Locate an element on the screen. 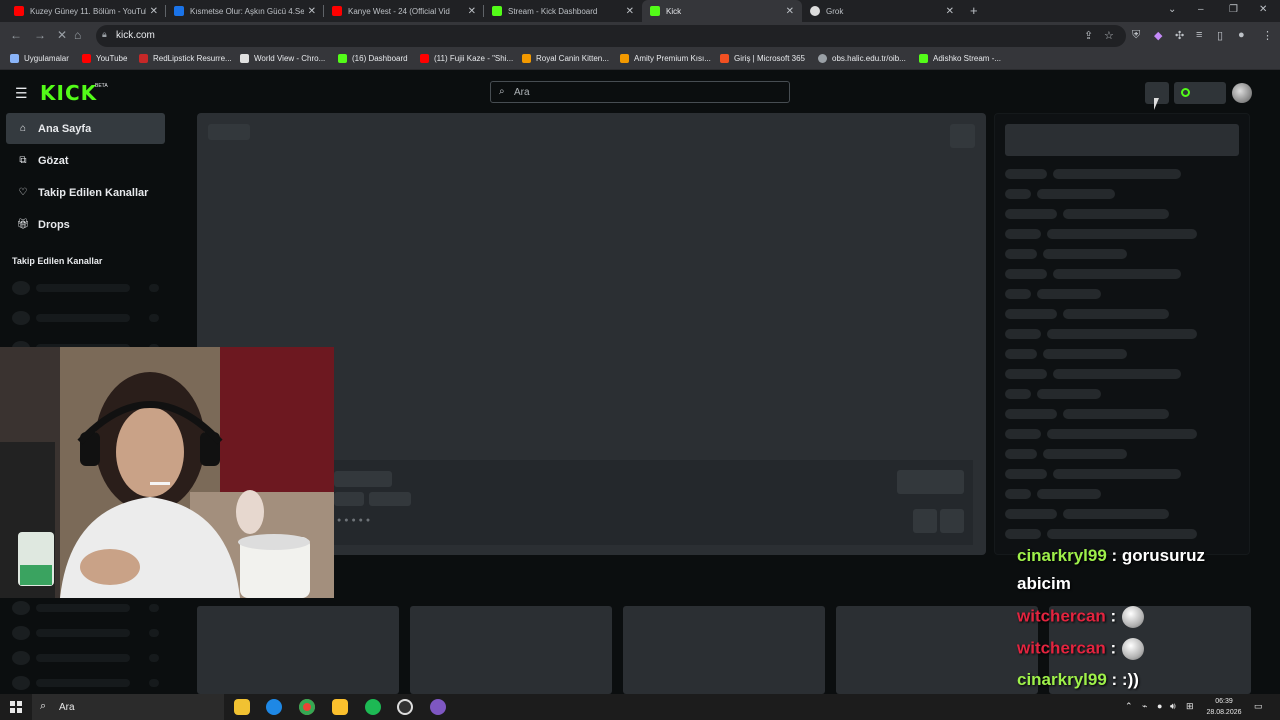 This screenshot has height=720, width=1280. lock-icon: 🔒︎ is located at coordinates (104, 34).